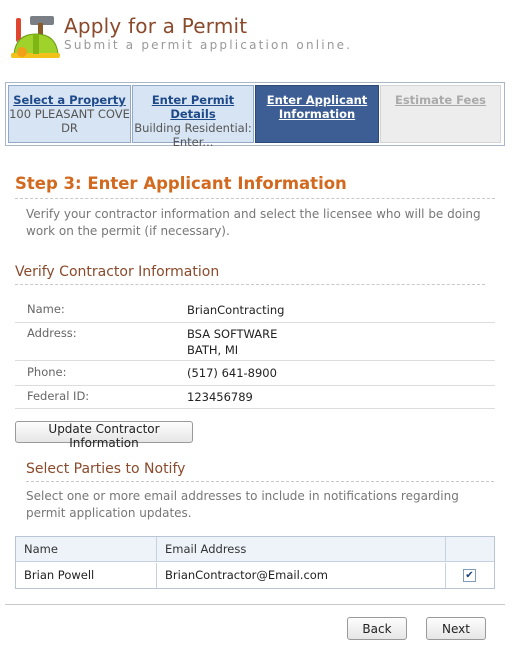 The height and width of the screenshot is (655, 530). Describe the element at coordinates (213, 350) in the screenshot. I see `contractor-address-line2: BATH, MI` at that location.